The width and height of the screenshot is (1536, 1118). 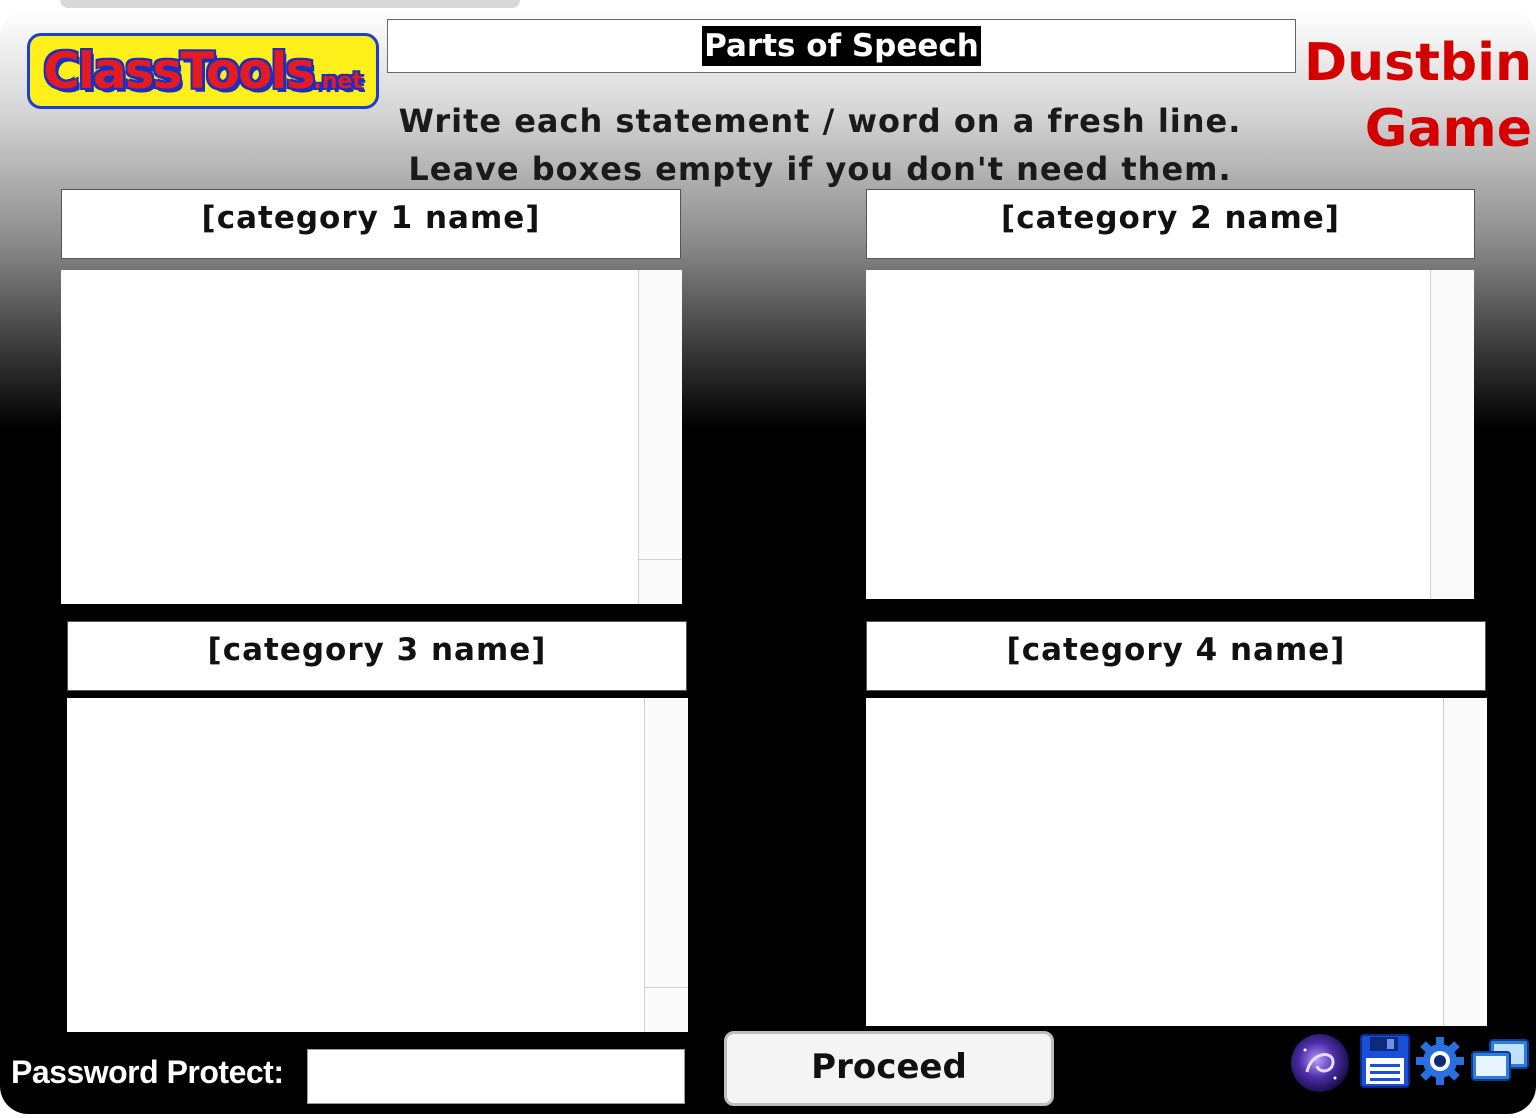 I want to click on category-3-scrollbar, so click(x=666, y=865).